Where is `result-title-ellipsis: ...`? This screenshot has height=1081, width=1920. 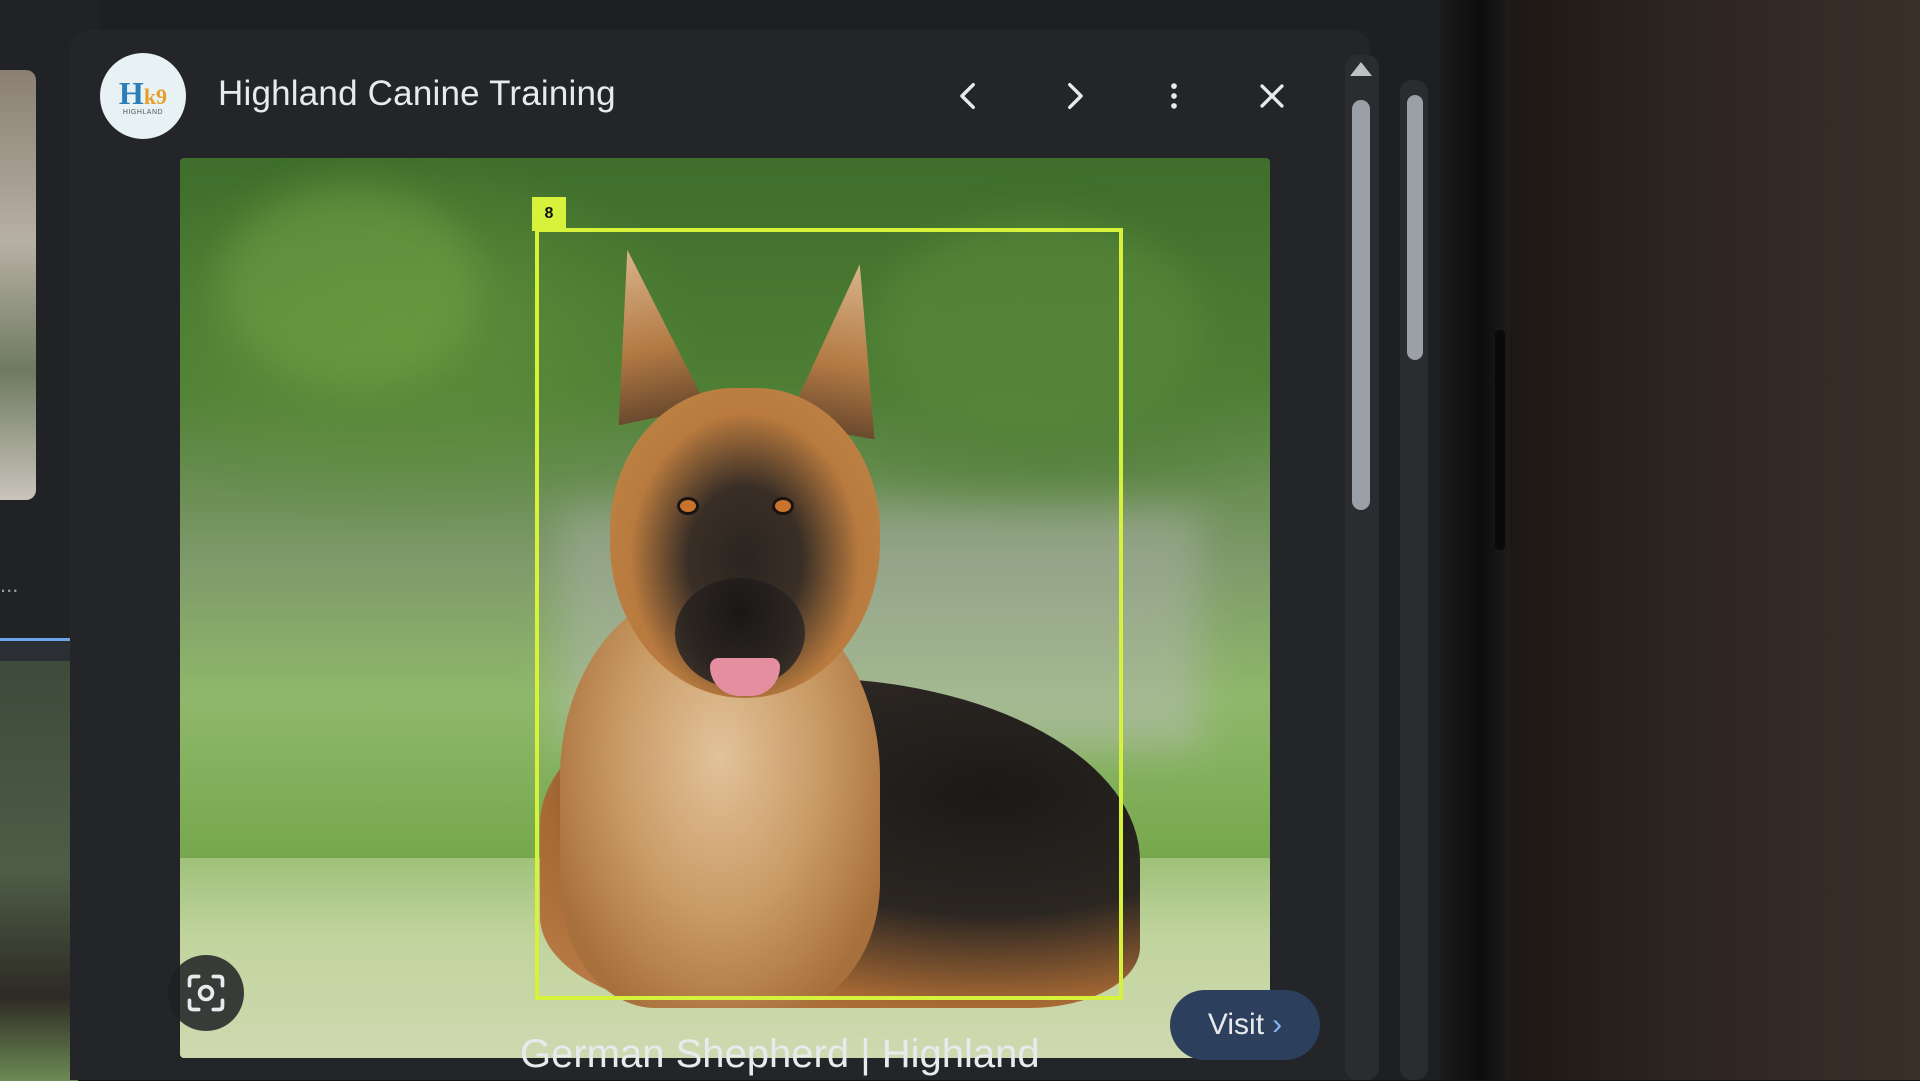 result-title-ellipsis: ... is located at coordinates (9, 584).